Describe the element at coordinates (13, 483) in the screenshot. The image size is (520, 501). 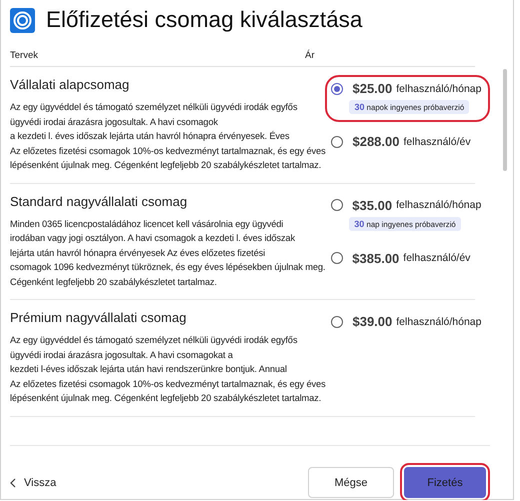
I see `chevron-left-icon` at that location.